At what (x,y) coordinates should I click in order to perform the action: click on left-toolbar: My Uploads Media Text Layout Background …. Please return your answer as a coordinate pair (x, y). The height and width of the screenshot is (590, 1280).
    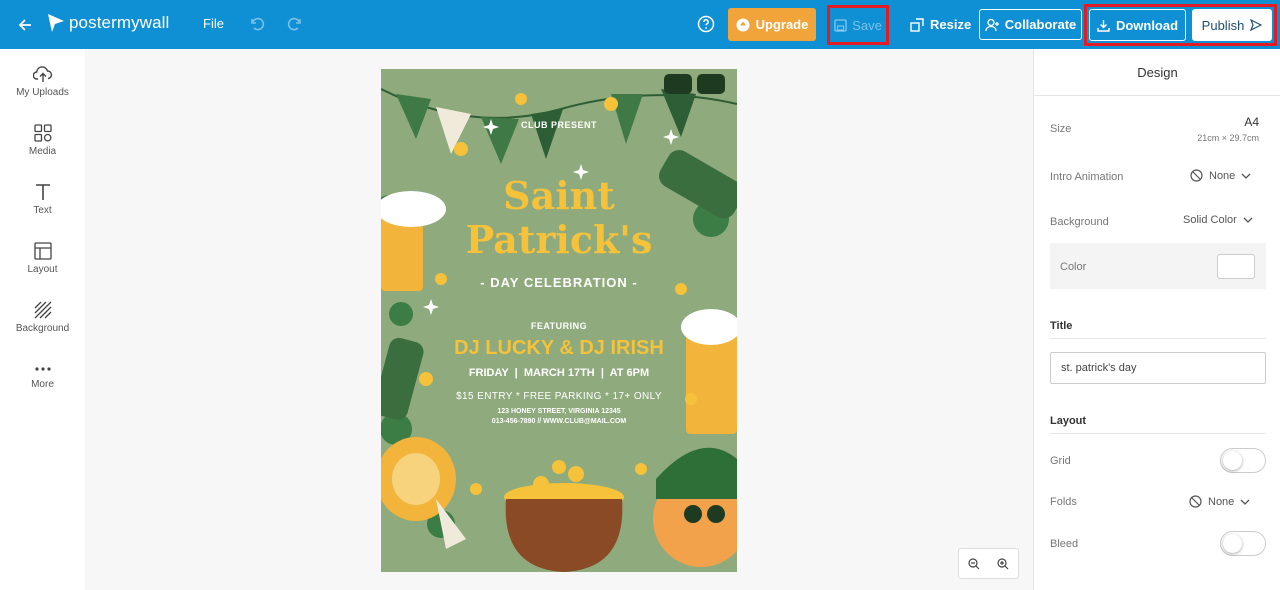
    Looking at the image, I should click on (42, 319).